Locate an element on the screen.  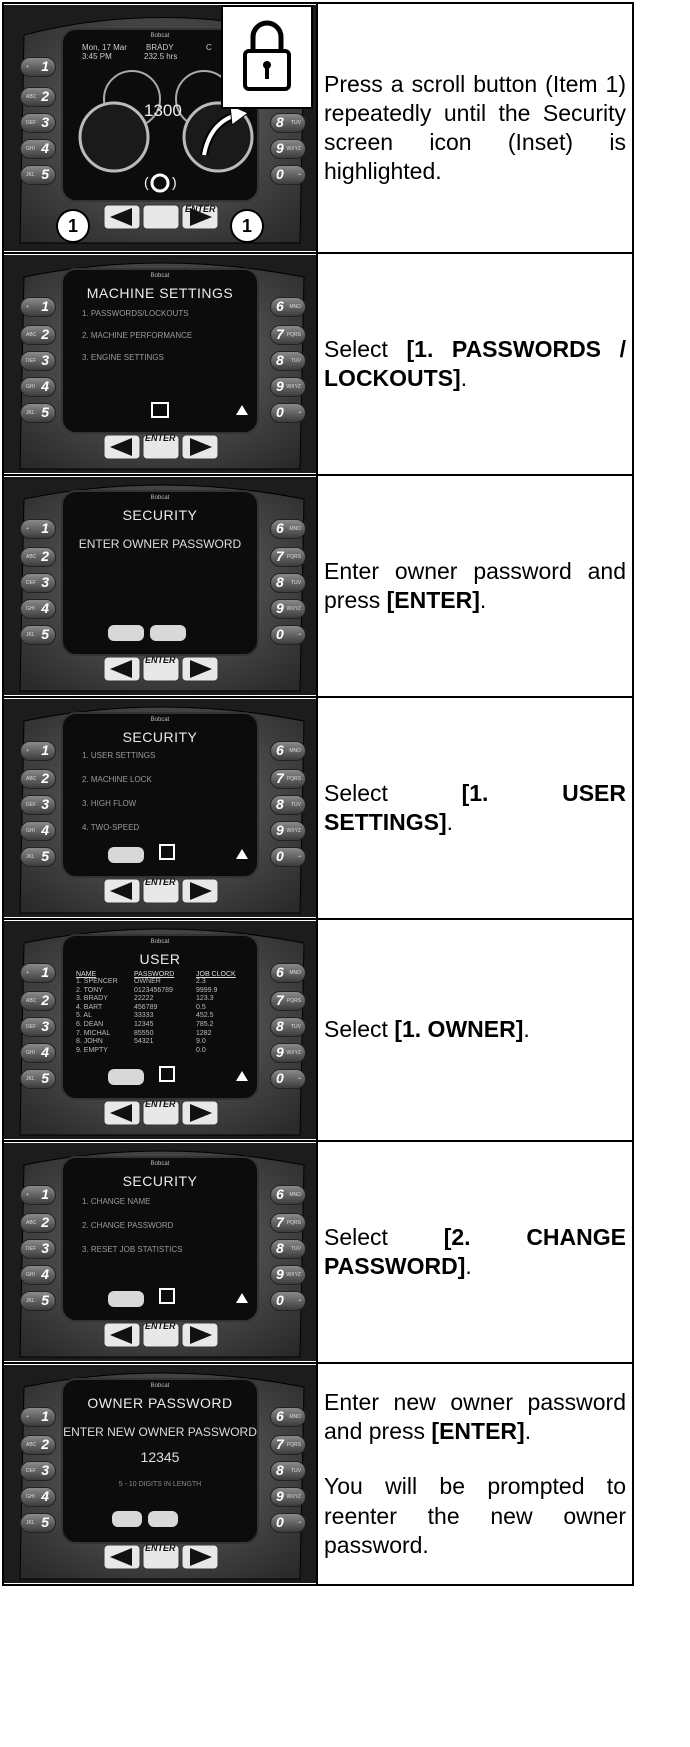
table-row: 9. EMPTY 0.0 is located at coordinates (161, 1051).